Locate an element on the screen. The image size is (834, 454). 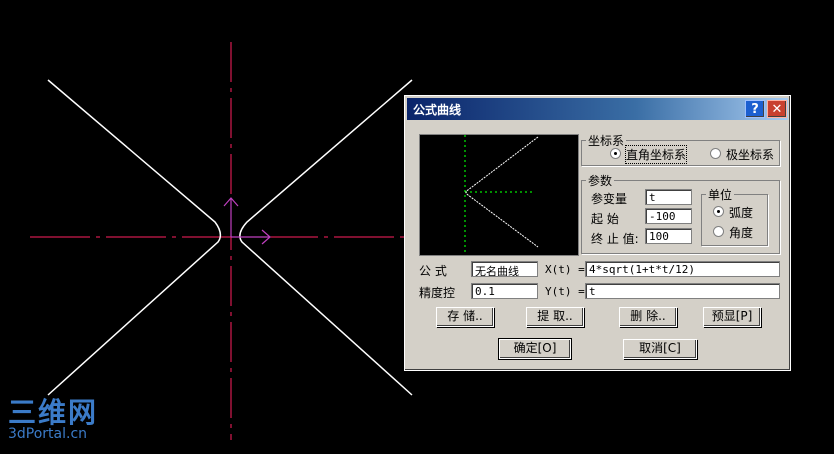
help-button: ? is located at coordinates (755, 109).